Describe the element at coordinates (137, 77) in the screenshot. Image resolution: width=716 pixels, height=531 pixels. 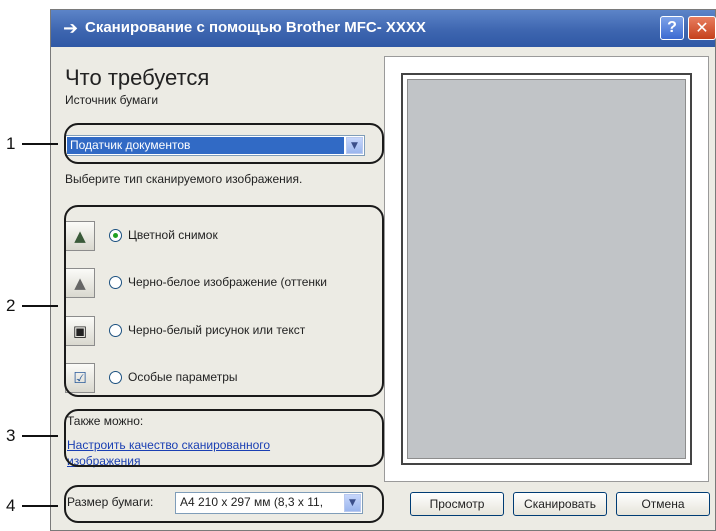
I see `page-title: Что требуется` at that location.